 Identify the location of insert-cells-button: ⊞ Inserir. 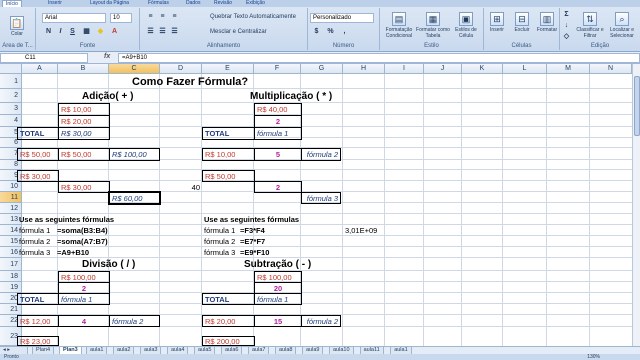
(497, 22).